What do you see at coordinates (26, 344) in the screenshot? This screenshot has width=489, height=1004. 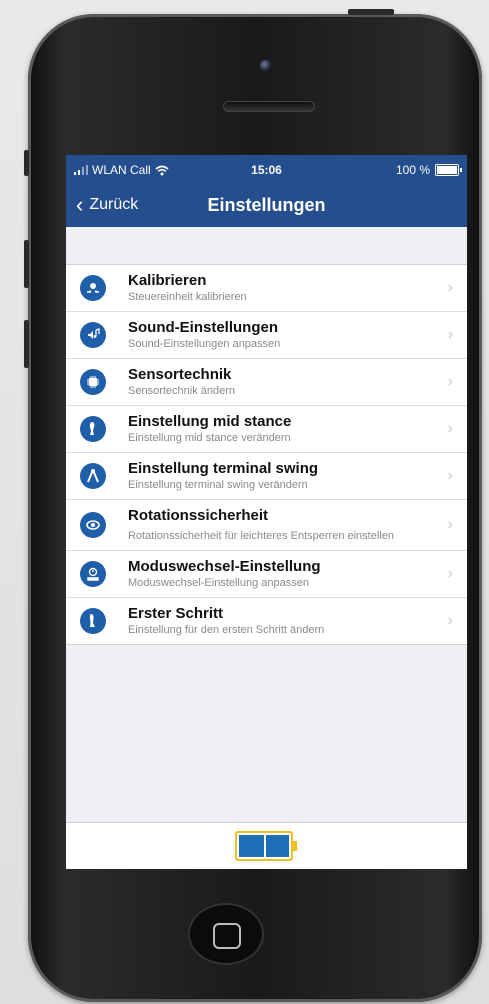 I see `volume-down-button` at bounding box center [26, 344].